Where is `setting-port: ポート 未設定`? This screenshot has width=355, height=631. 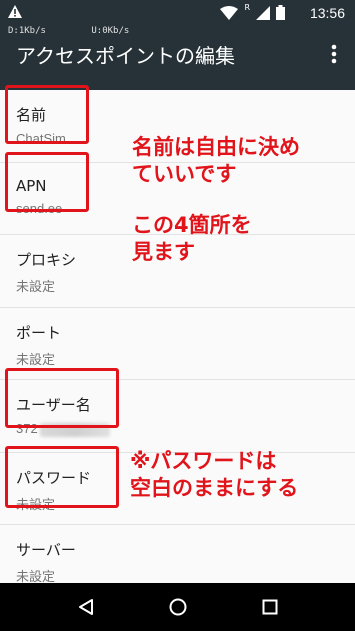
setting-port: ポート 未設定 is located at coordinates (177, 344).